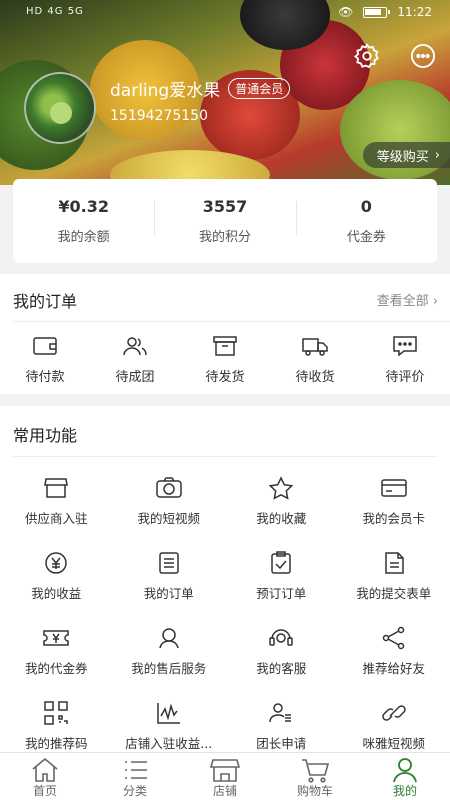 The width and height of the screenshot is (450, 800). What do you see at coordinates (135, 346) in the screenshot?
I see `group-icon` at bounding box center [135, 346].